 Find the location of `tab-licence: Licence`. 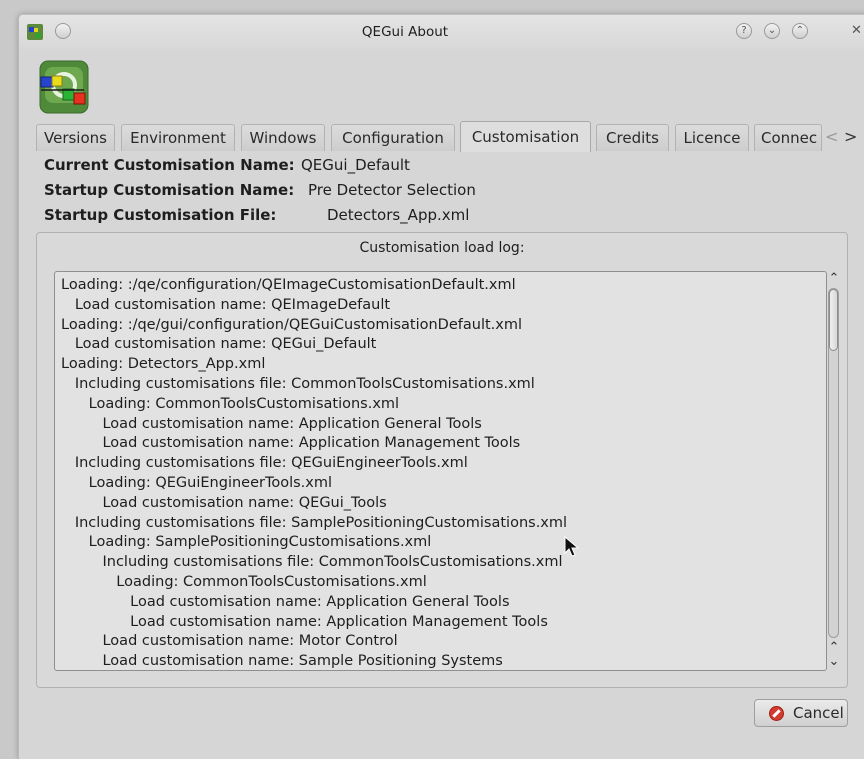

tab-licence: Licence is located at coordinates (712, 137).